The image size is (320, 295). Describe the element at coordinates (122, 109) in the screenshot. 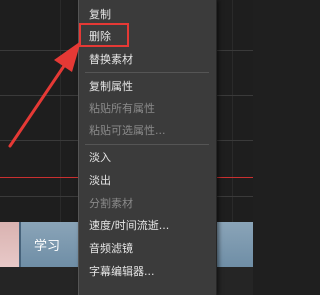

I see `menu-item-paste-all-attributes: 粘贴所有属性` at that location.